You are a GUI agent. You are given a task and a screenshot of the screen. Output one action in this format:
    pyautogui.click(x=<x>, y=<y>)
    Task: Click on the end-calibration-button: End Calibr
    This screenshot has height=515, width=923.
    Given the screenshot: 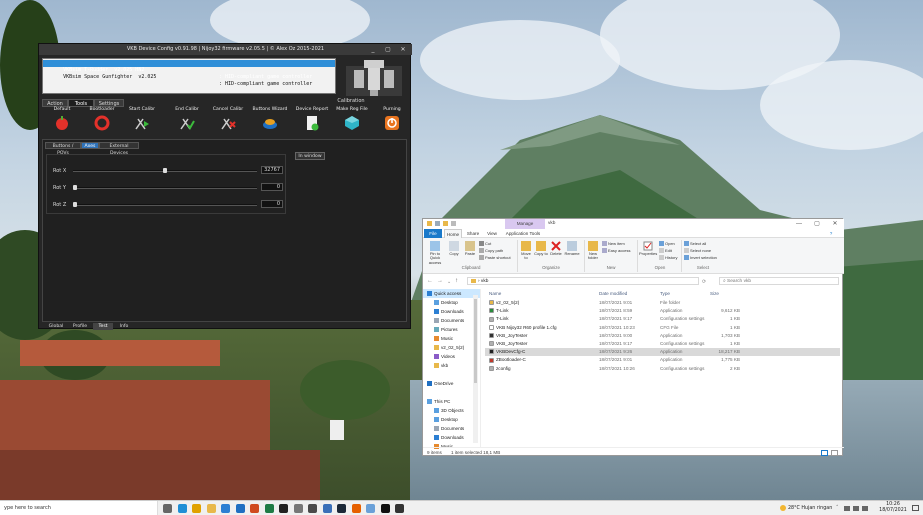 What is the action you would take?
    pyautogui.click(x=187, y=123)
    